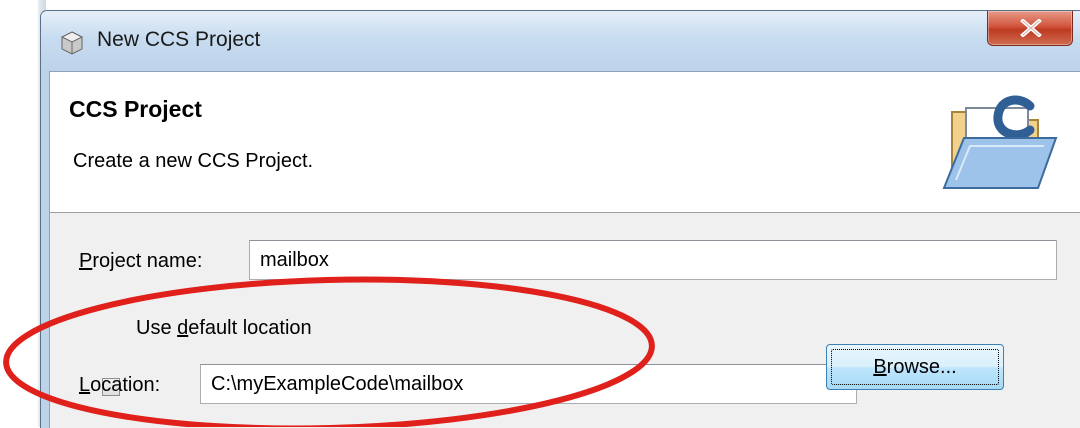  I want to click on page-title: CCS Project, so click(135, 109).